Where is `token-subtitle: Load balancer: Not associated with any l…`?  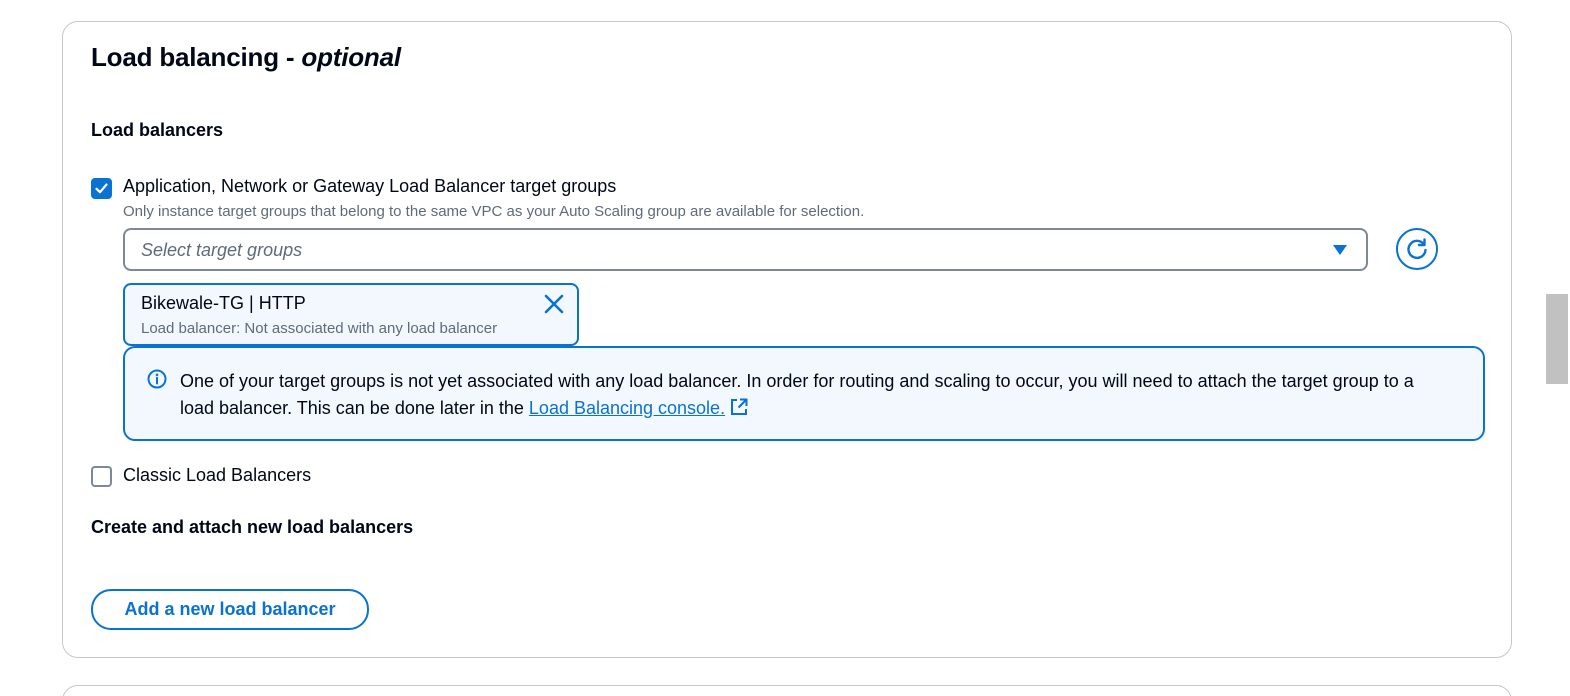 token-subtitle: Load balancer: Not associated with any l… is located at coordinates (319, 328).